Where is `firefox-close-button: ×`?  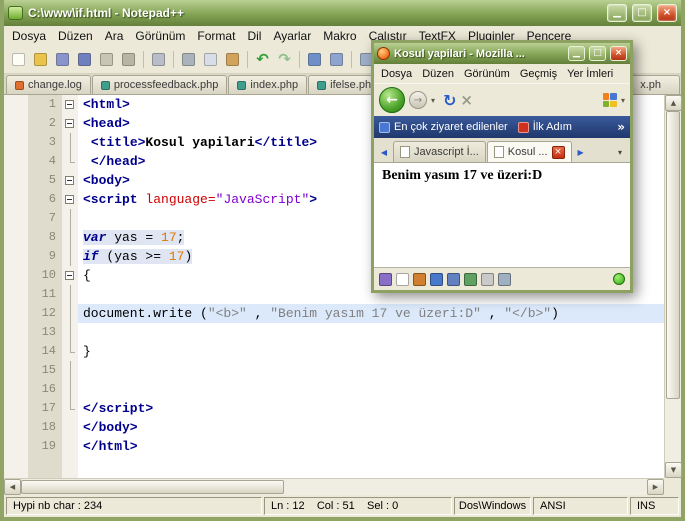 firefox-close-button: × is located at coordinates (618, 53).